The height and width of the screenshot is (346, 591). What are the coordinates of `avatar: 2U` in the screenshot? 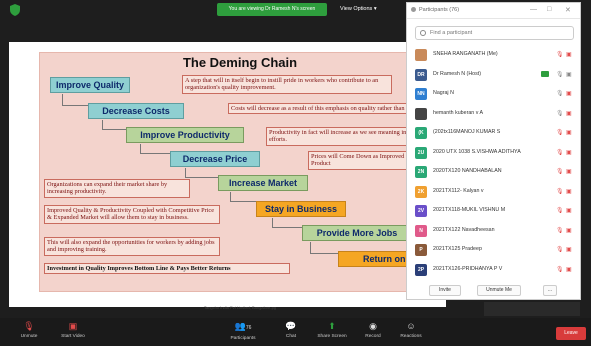 It's located at (421, 152).